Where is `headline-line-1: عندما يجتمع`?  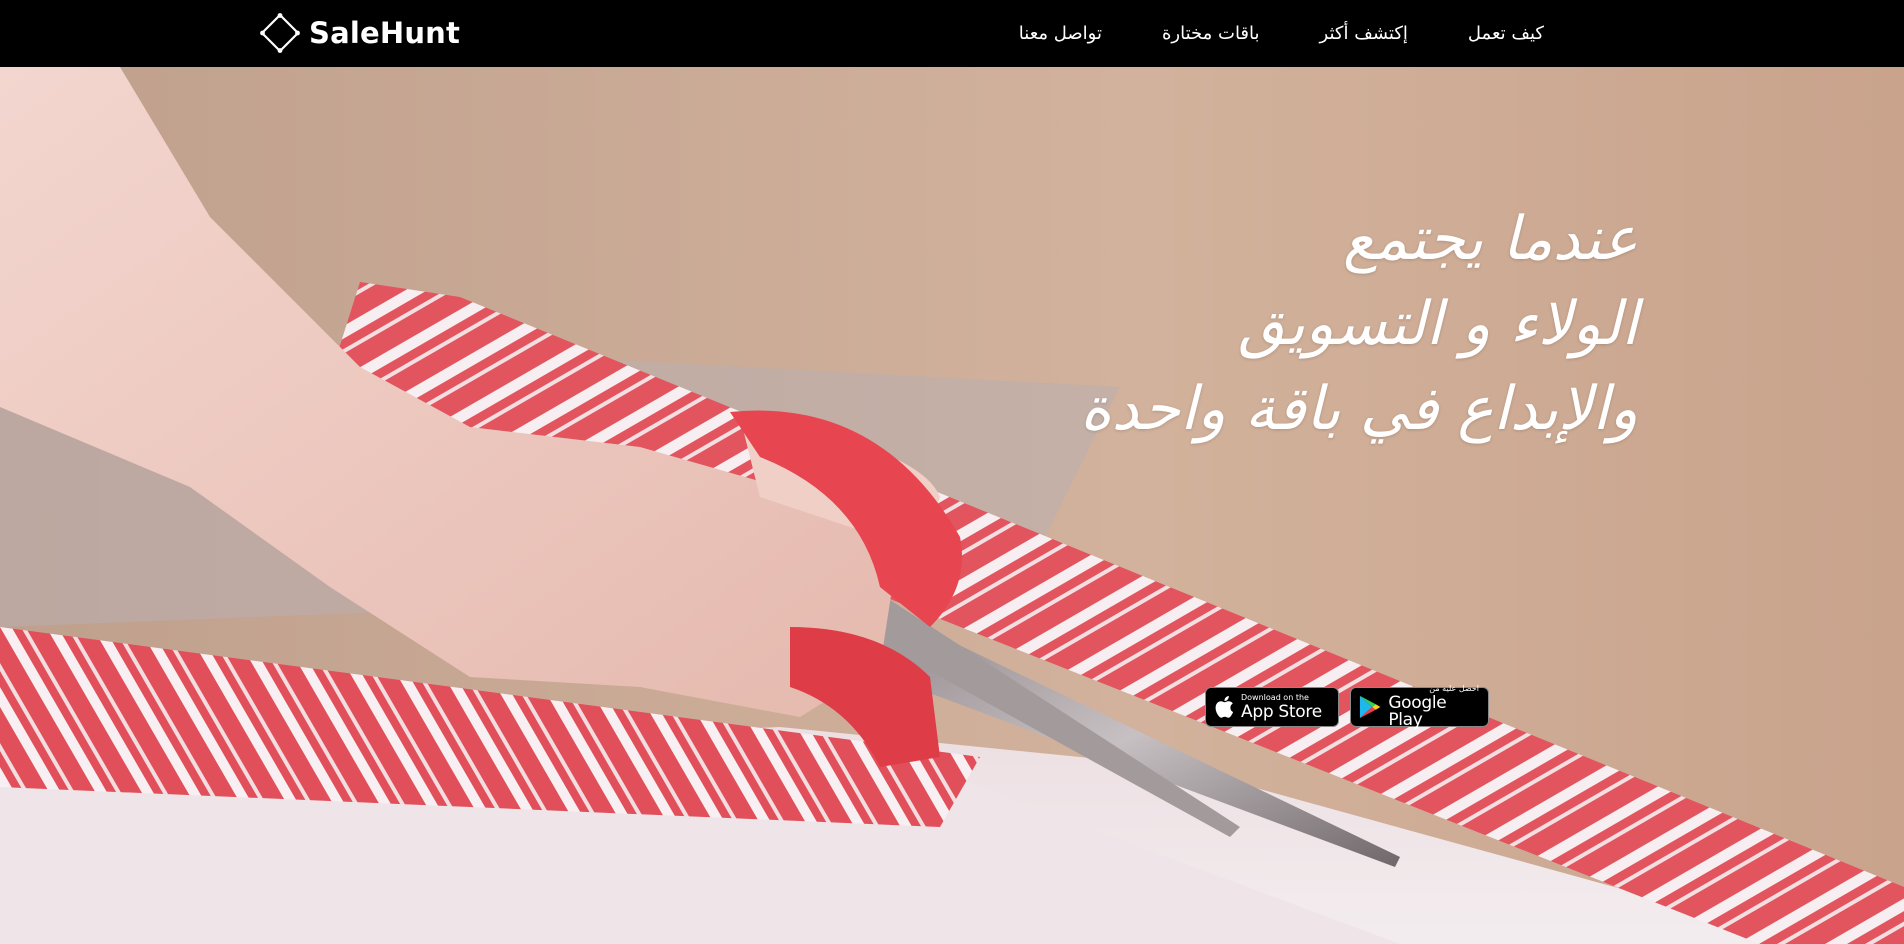 headline-line-1: عندما يجتمع is located at coordinates (1490, 239).